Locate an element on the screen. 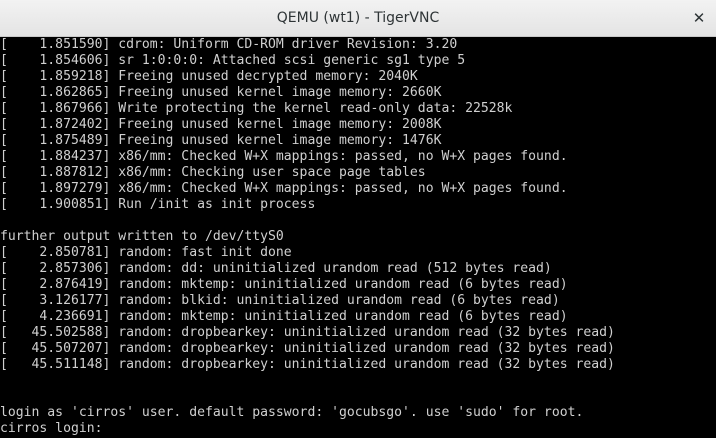 The image size is (716, 438). login-prompt: cirros login: is located at coordinates (55, 429).